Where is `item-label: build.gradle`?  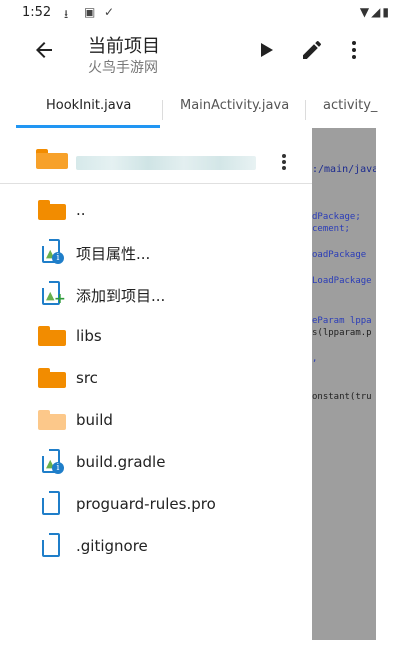 item-label: build.gradle is located at coordinates (121, 462).